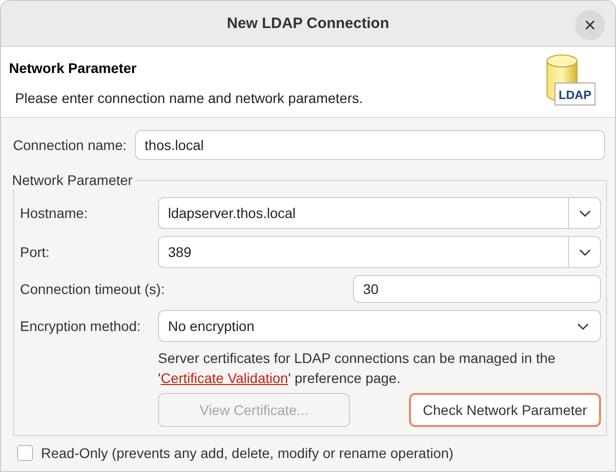  What do you see at coordinates (357, 368) in the screenshot?
I see `info-text: Server certificates for LDAP connections can be managed in the 'Certificate Validation' preference page.` at bounding box center [357, 368].